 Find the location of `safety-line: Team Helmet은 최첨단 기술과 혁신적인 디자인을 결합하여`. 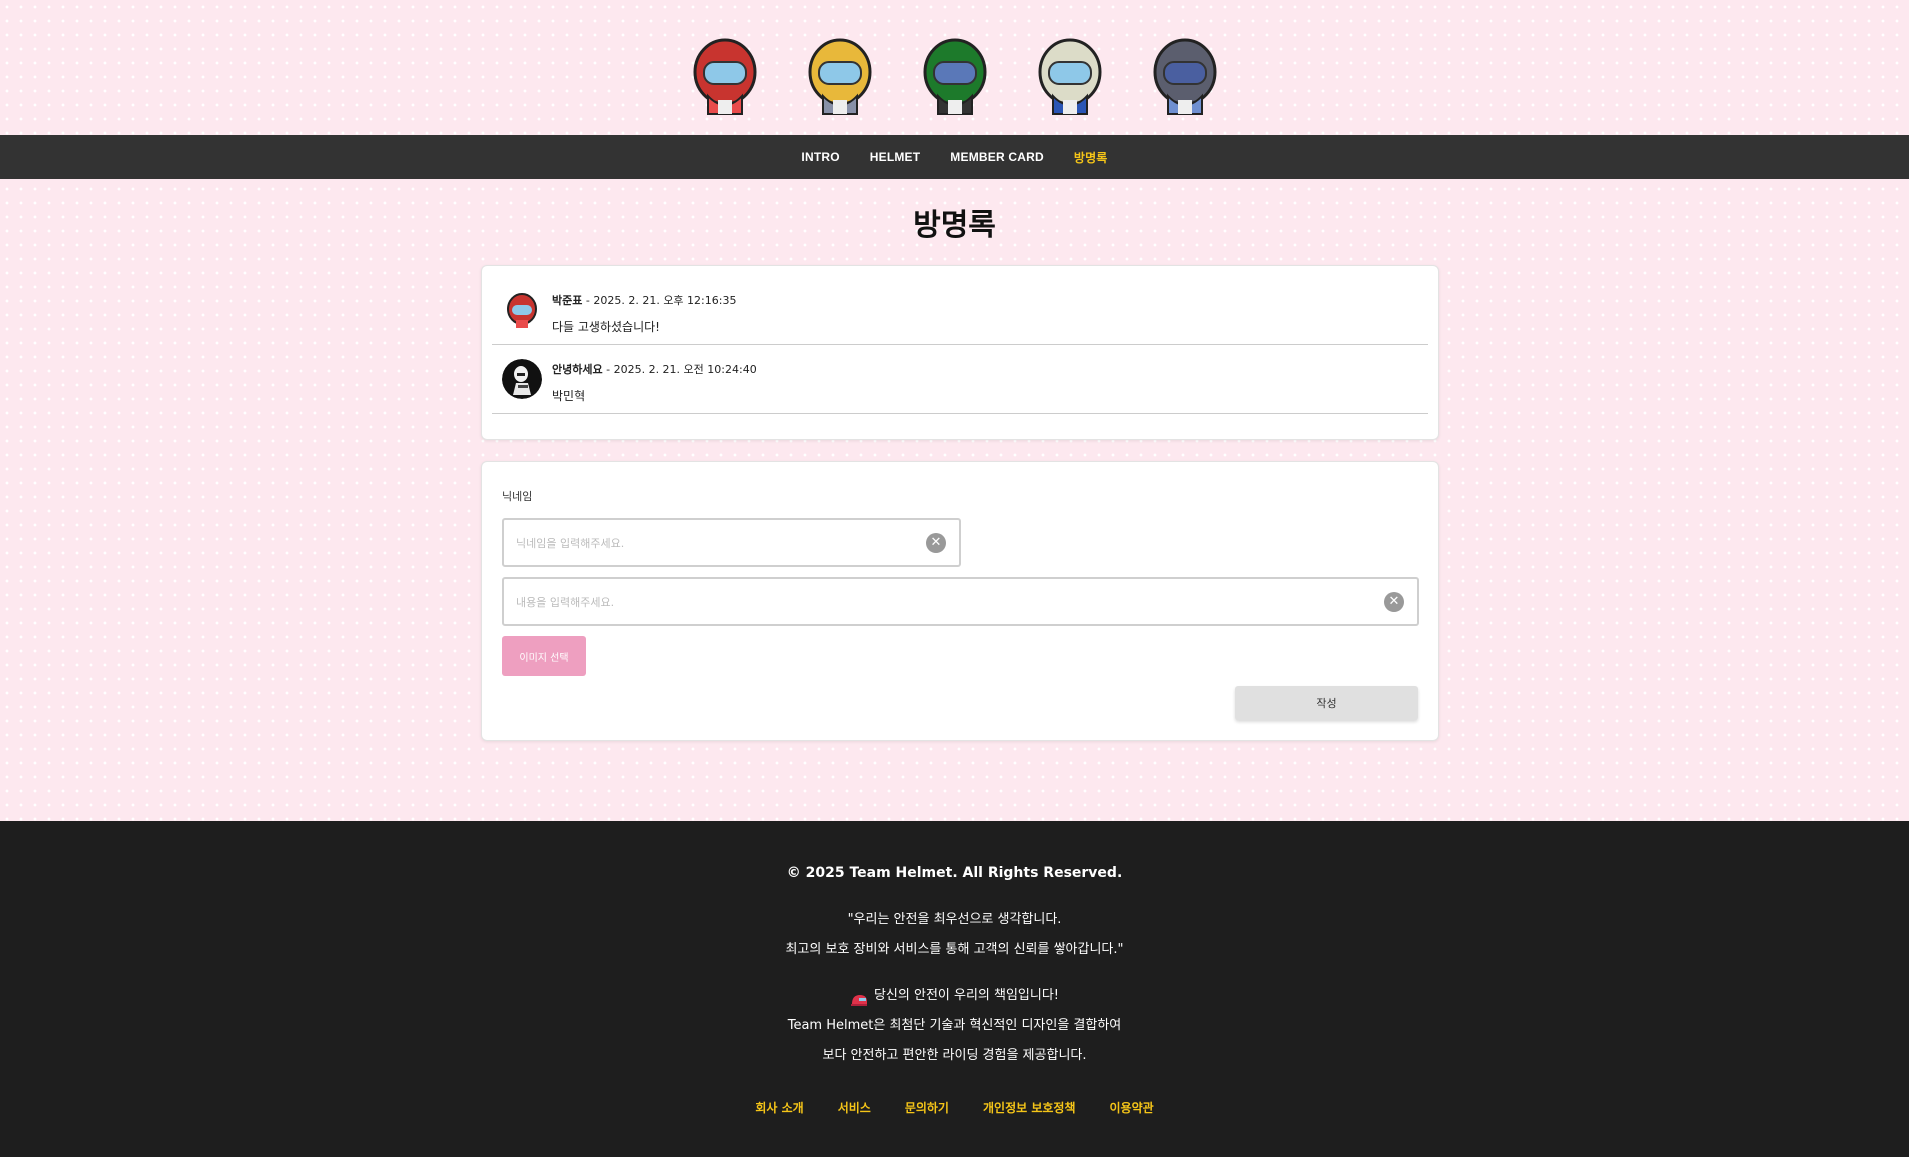

safety-line: Team Helmet은 최첨단 기술과 혁신적인 디자인을 결합하여 is located at coordinates (954, 1025).